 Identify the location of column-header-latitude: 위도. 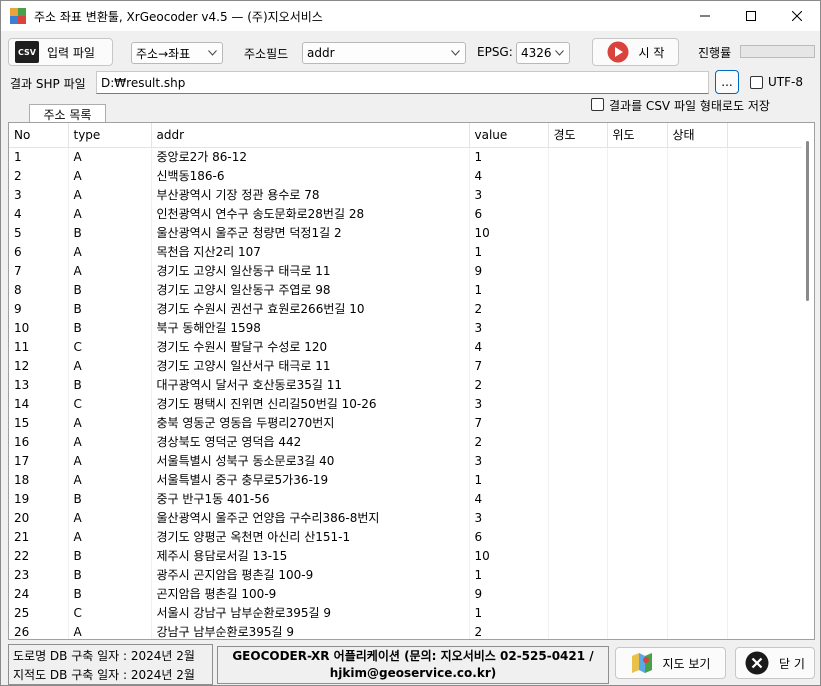
(637, 135).